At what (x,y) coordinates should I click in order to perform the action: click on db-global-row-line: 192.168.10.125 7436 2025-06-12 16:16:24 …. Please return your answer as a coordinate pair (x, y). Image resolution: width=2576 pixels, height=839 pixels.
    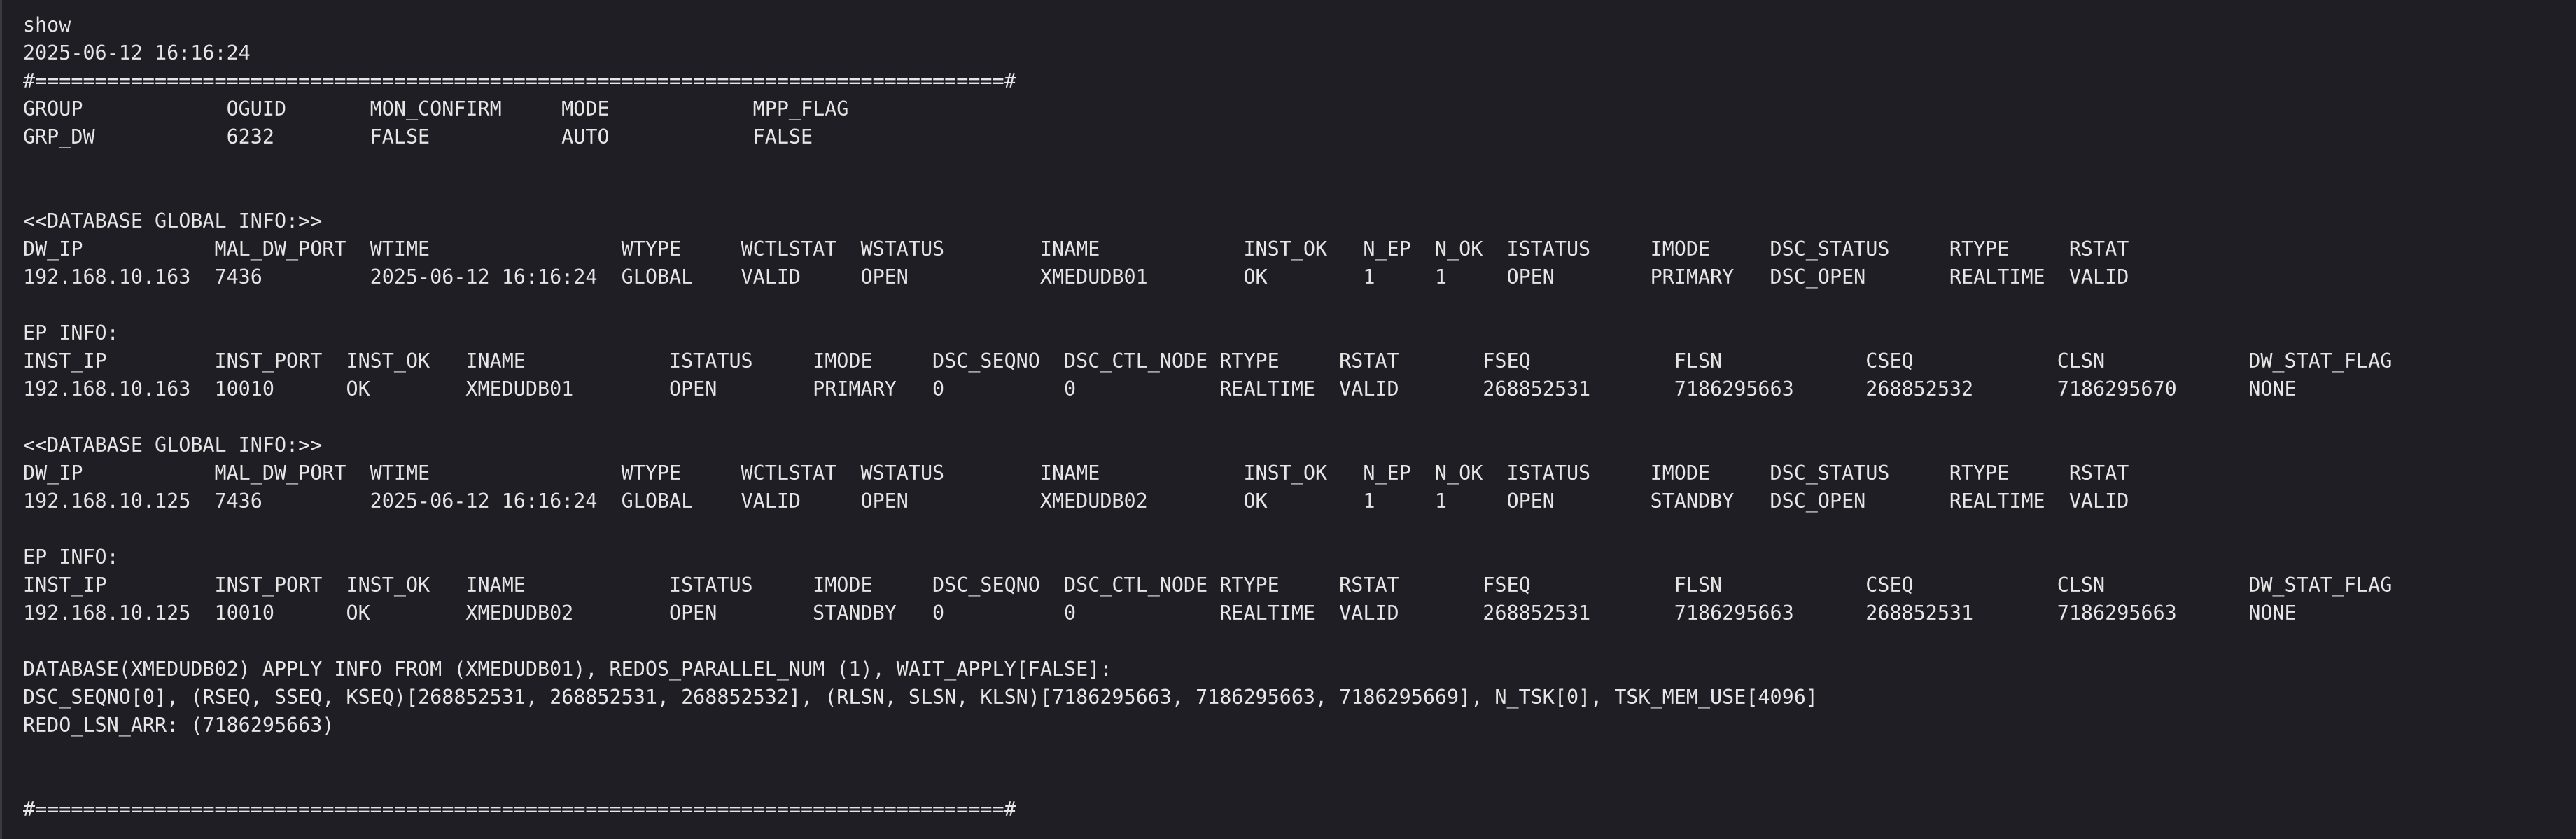
    Looking at the image, I should click on (1076, 501).